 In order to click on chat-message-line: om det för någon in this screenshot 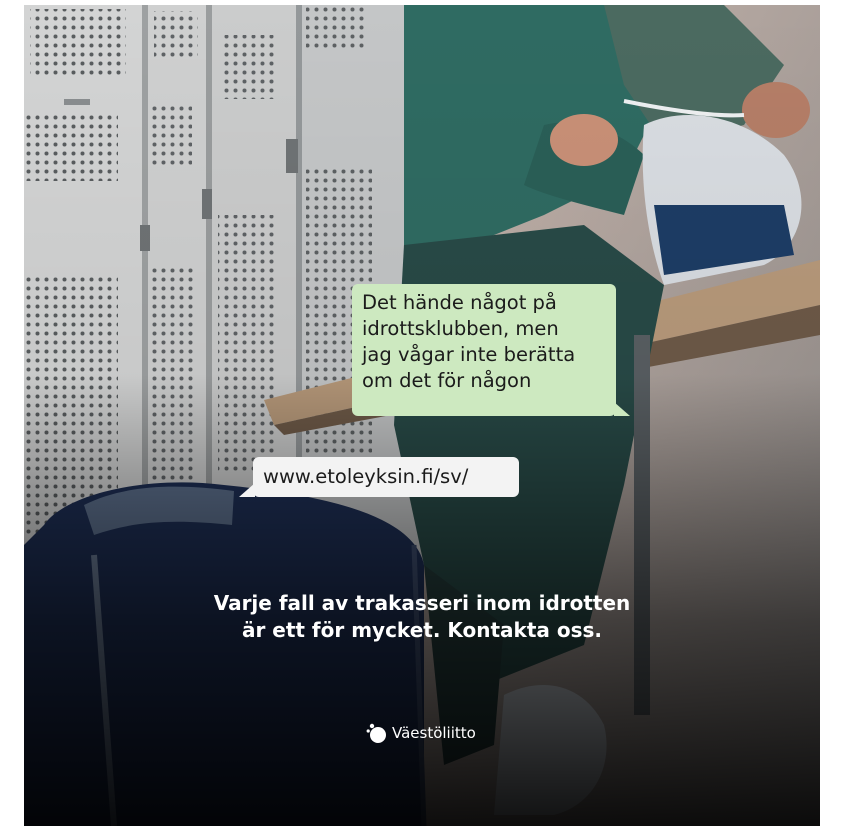, I will do `click(447, 380)`.